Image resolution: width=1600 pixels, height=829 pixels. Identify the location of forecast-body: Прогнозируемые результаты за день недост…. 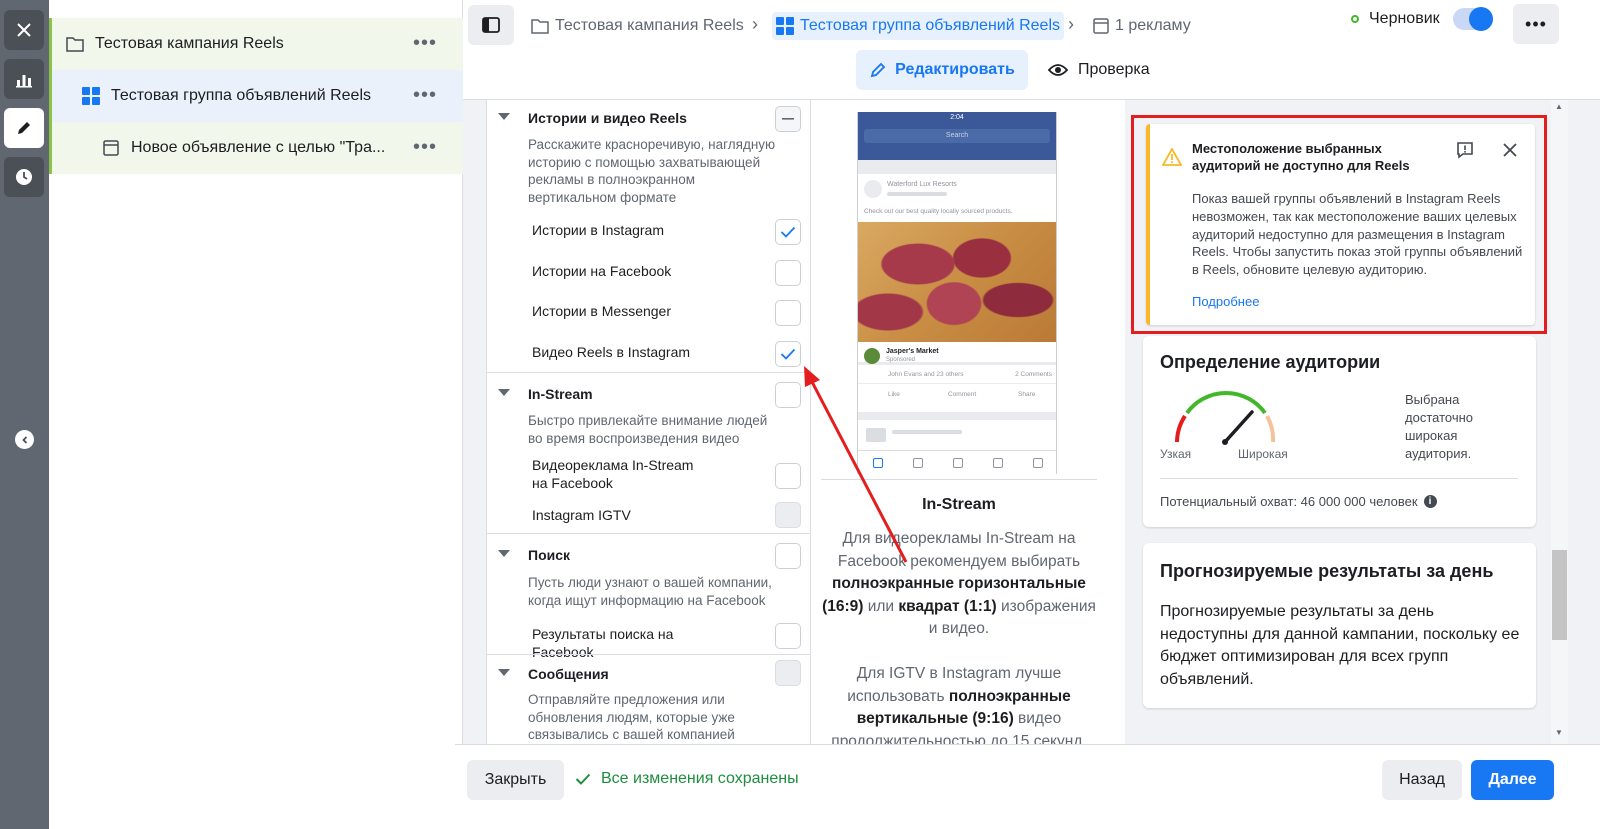
(1340, 645).